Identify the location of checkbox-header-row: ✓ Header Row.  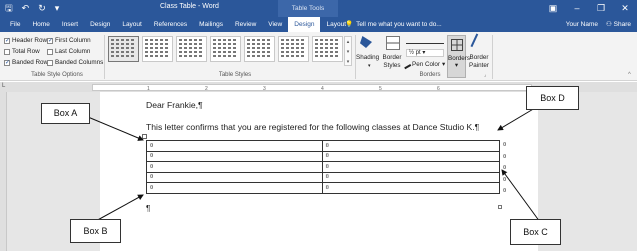
(25, 40).